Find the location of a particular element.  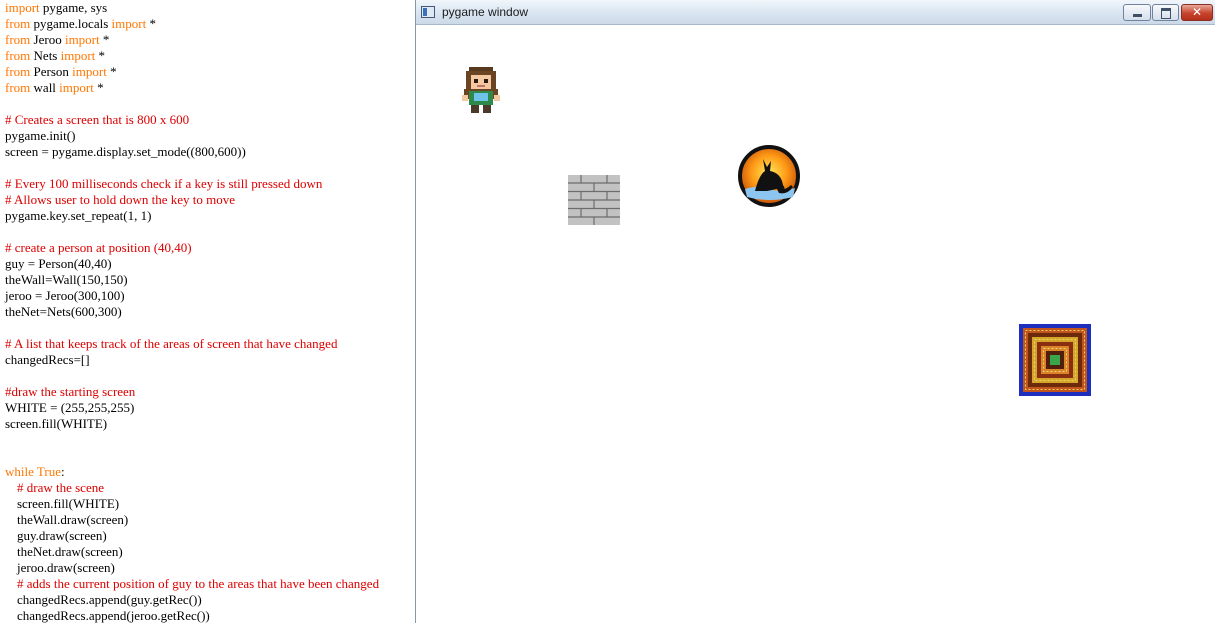

code-token: pygame.init() is located at coordinates (40, 135).